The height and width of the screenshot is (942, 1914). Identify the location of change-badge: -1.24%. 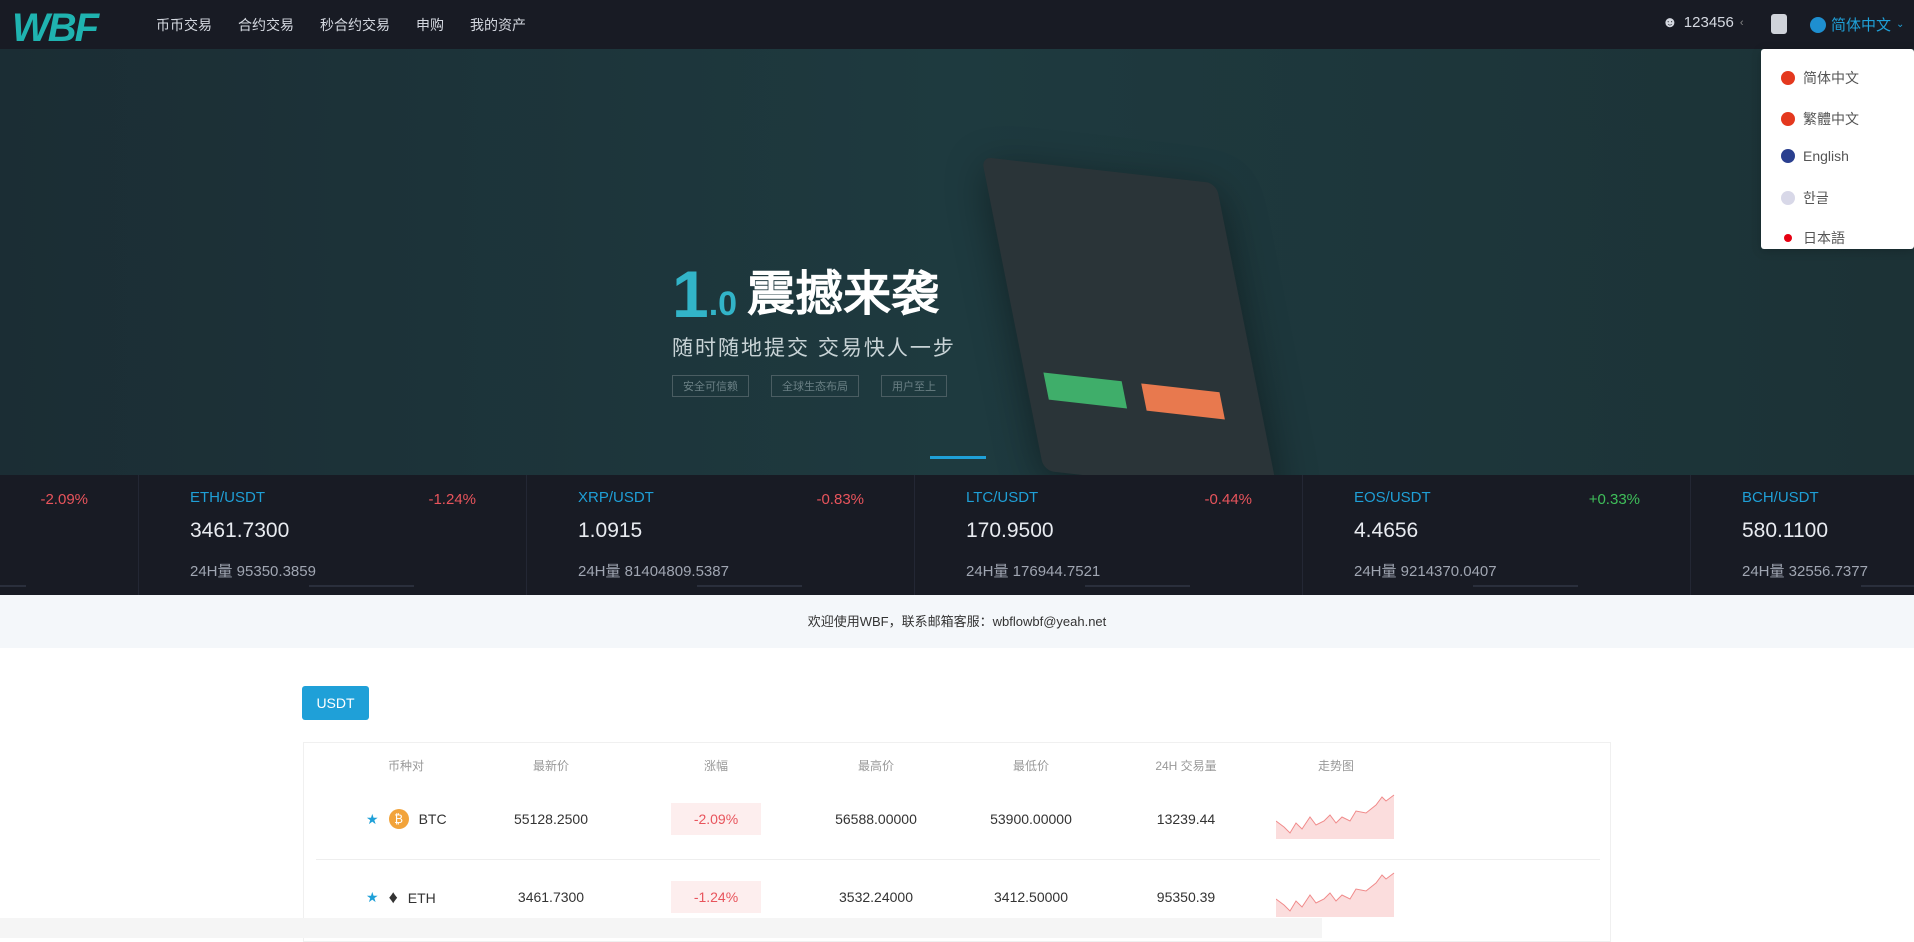
(716, 897).